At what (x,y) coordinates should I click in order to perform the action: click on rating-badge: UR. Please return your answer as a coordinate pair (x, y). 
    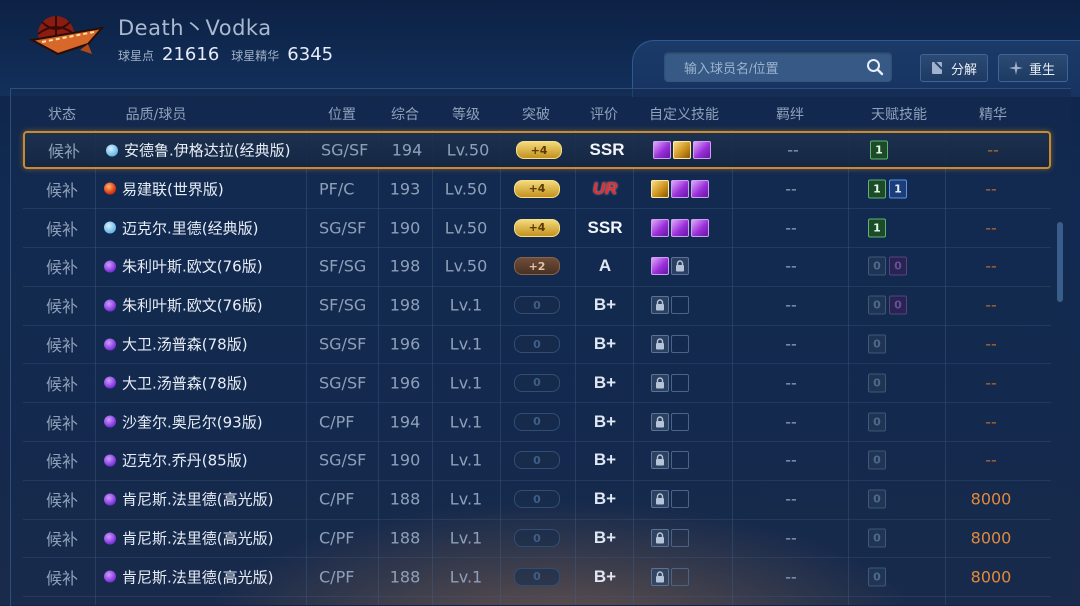
    Looking at the image, I should click on (605, 188).